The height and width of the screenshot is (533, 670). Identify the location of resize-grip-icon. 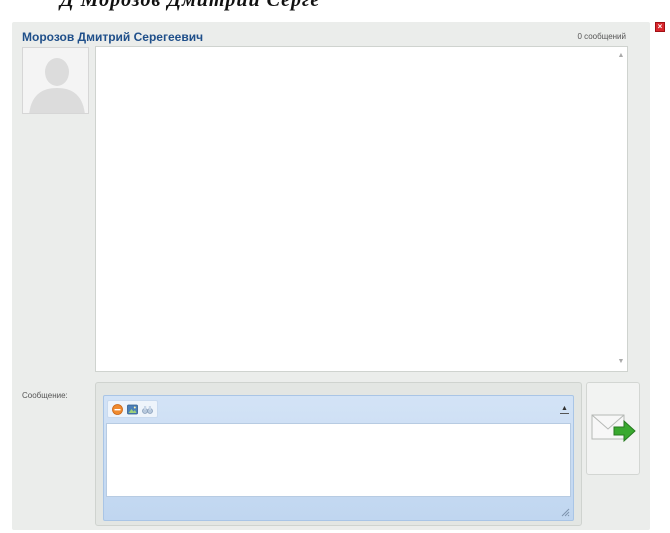
(565, 512).